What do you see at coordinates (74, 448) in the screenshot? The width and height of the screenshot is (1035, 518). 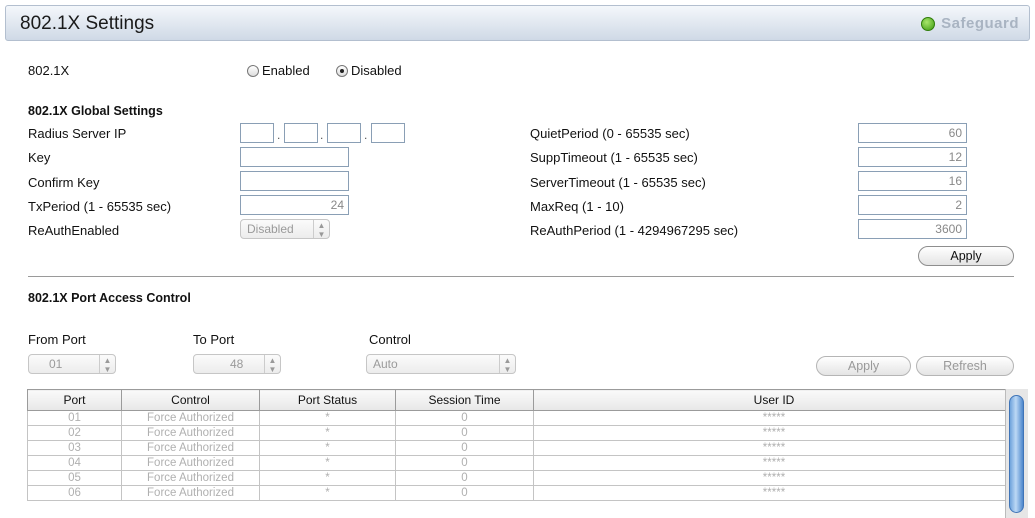 I see `cell-port: 03` at bounding box center [74, 448].